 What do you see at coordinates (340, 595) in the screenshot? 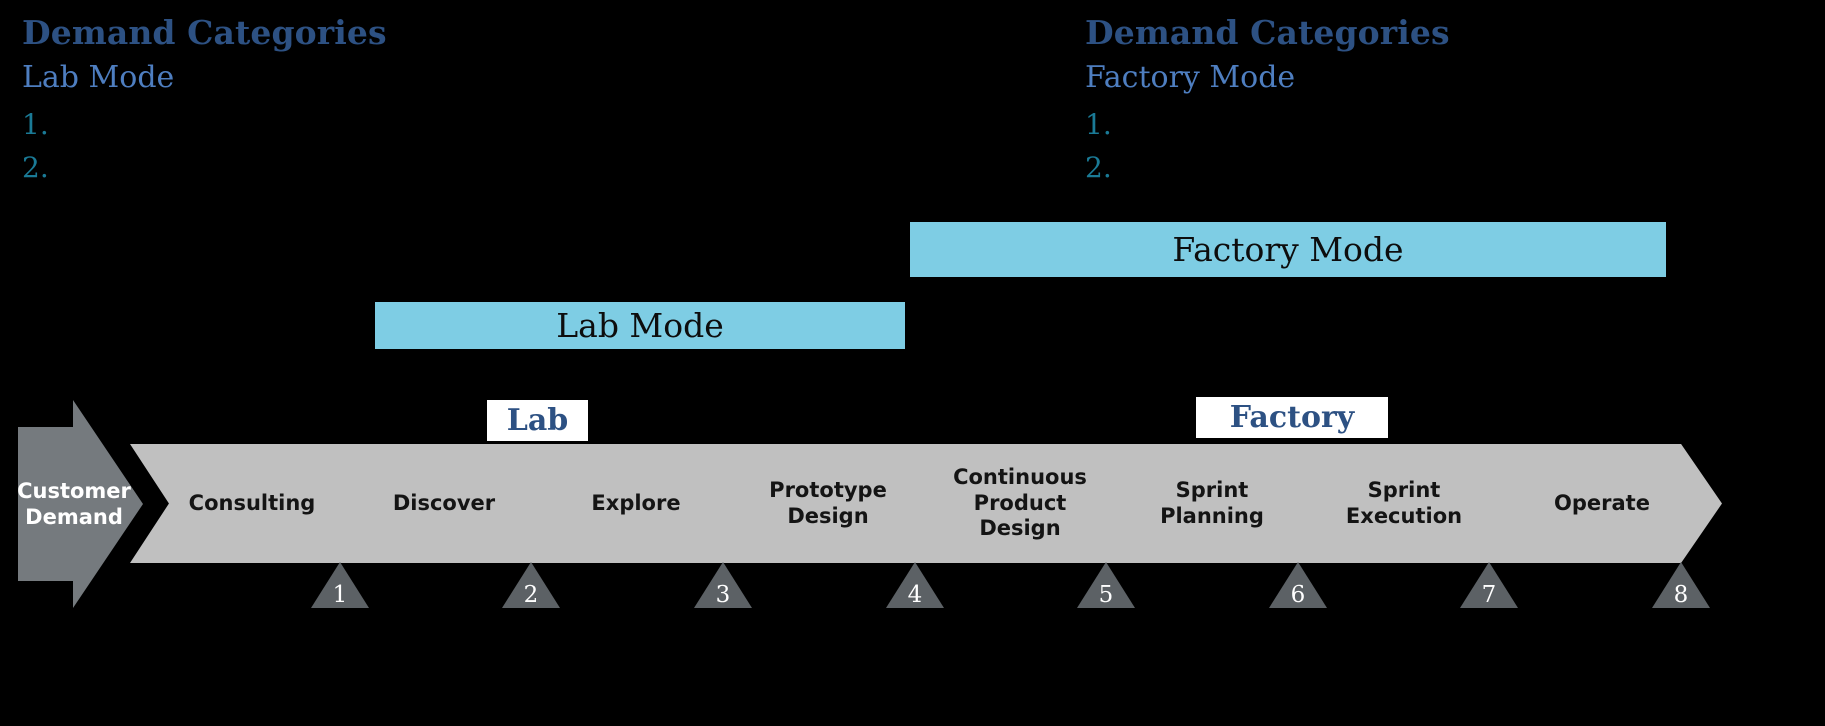
I see `milestone-number: 1` at bounding box center [340, 595].